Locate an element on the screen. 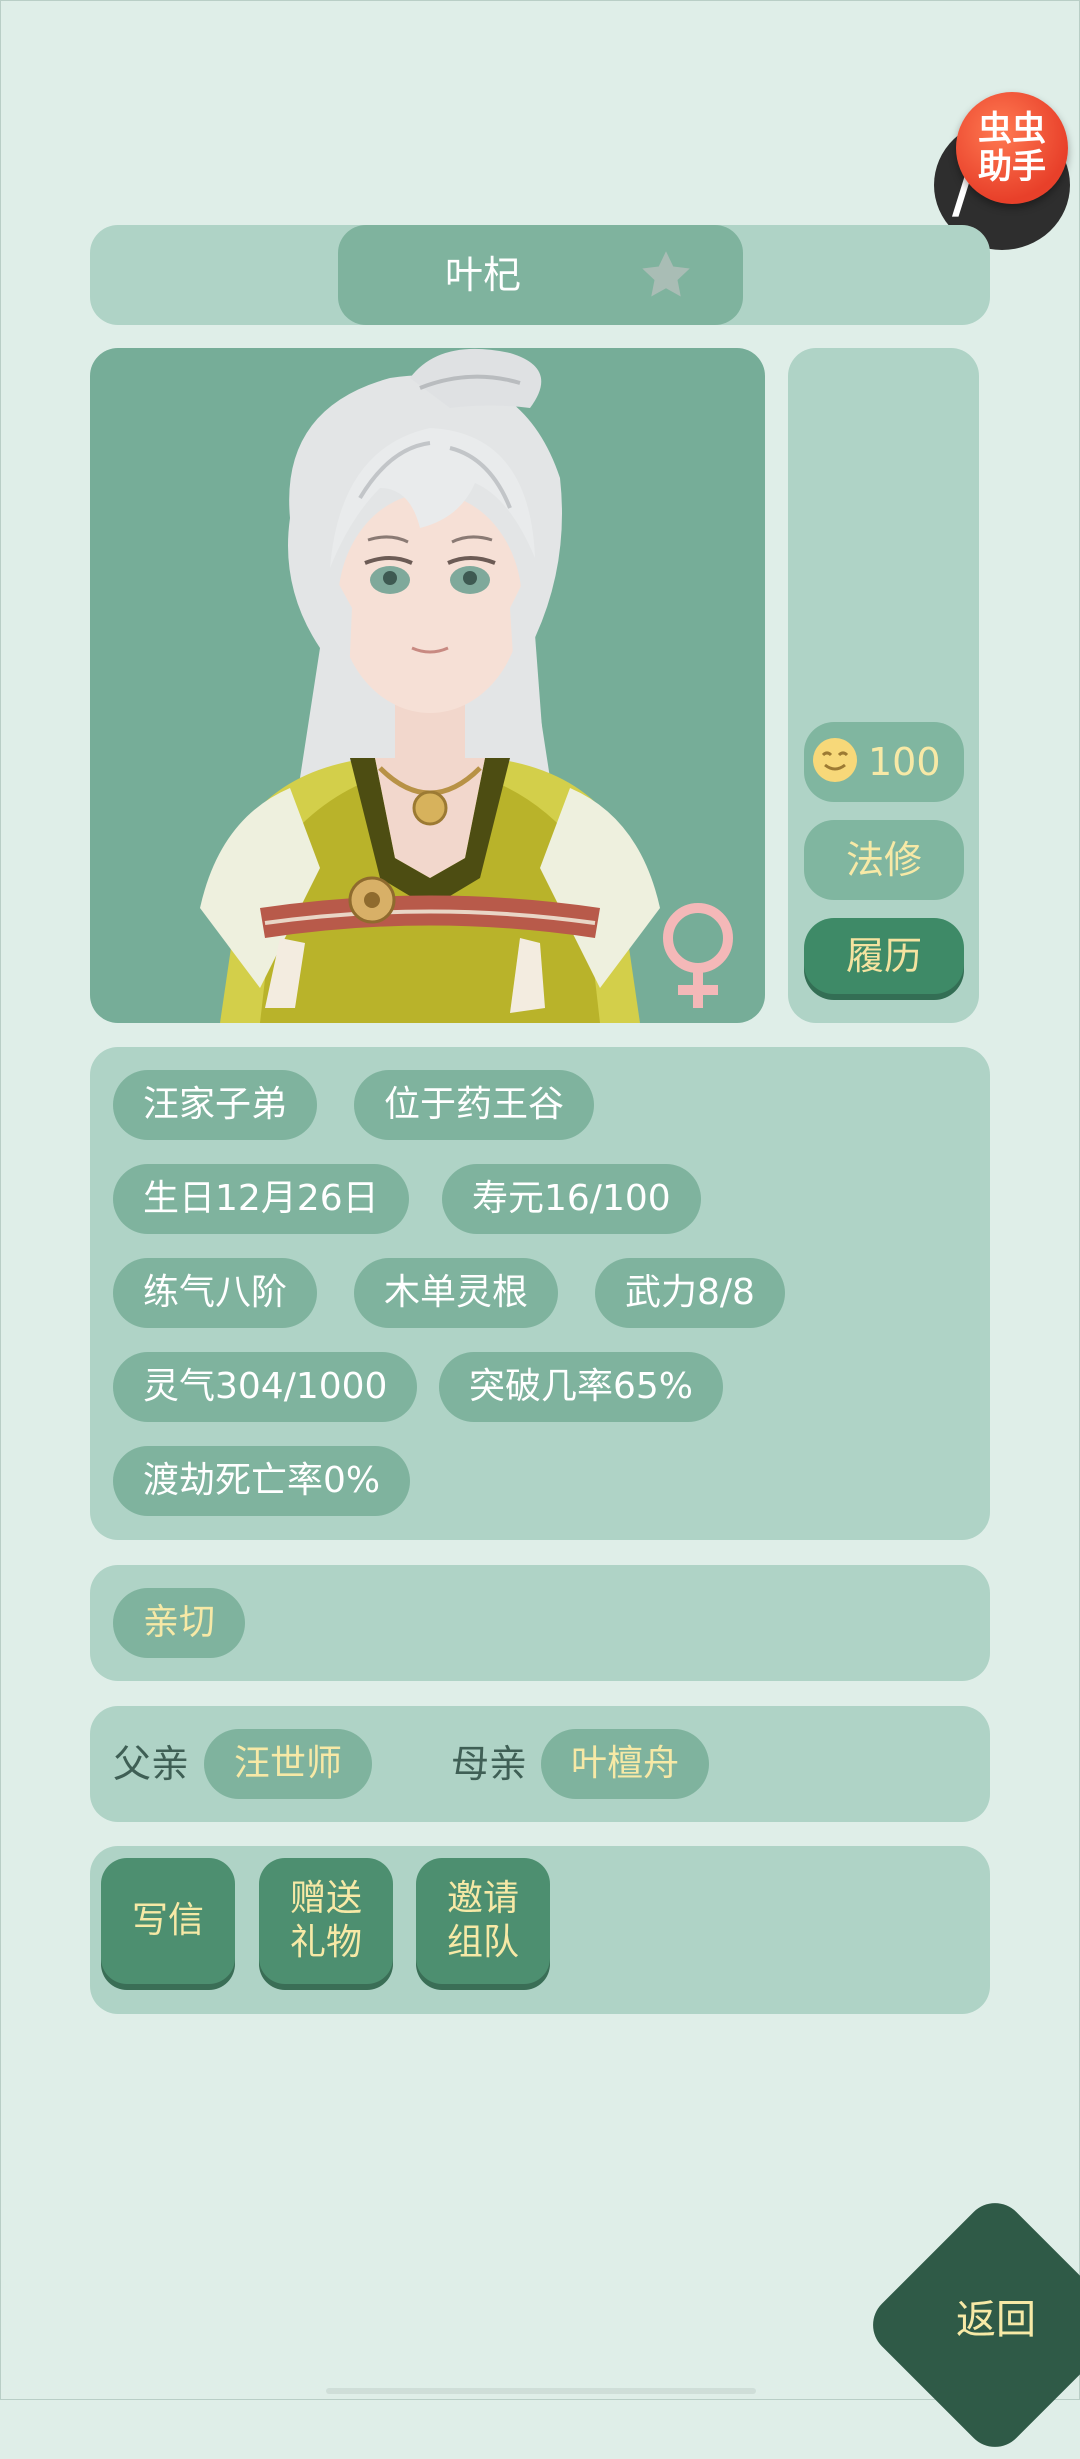  name-tab: 叶杞 is located at coordinates (540, 275).